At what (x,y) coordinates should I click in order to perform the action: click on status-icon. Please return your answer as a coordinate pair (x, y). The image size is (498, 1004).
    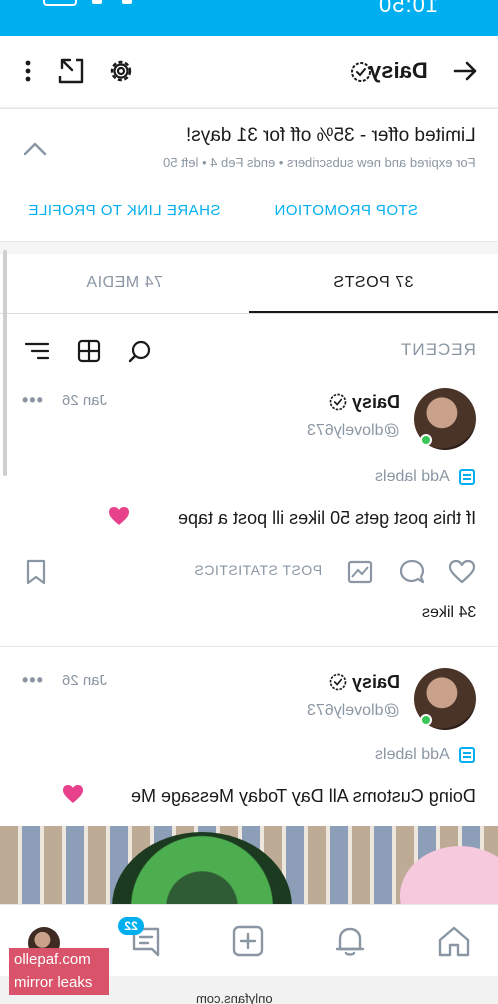
    Looking at the image, I should click on (60, 3).